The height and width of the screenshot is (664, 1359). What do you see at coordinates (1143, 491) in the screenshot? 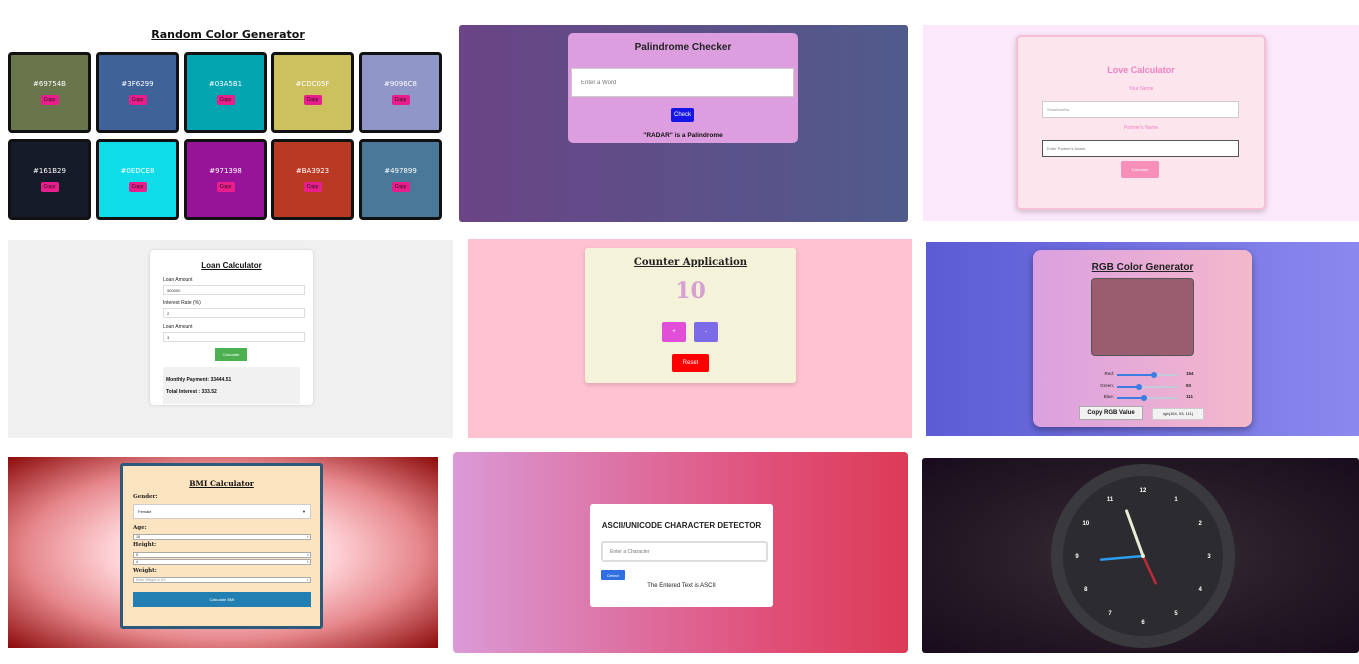
I see `clock-number: 12` at bounding box center [1143, 491].